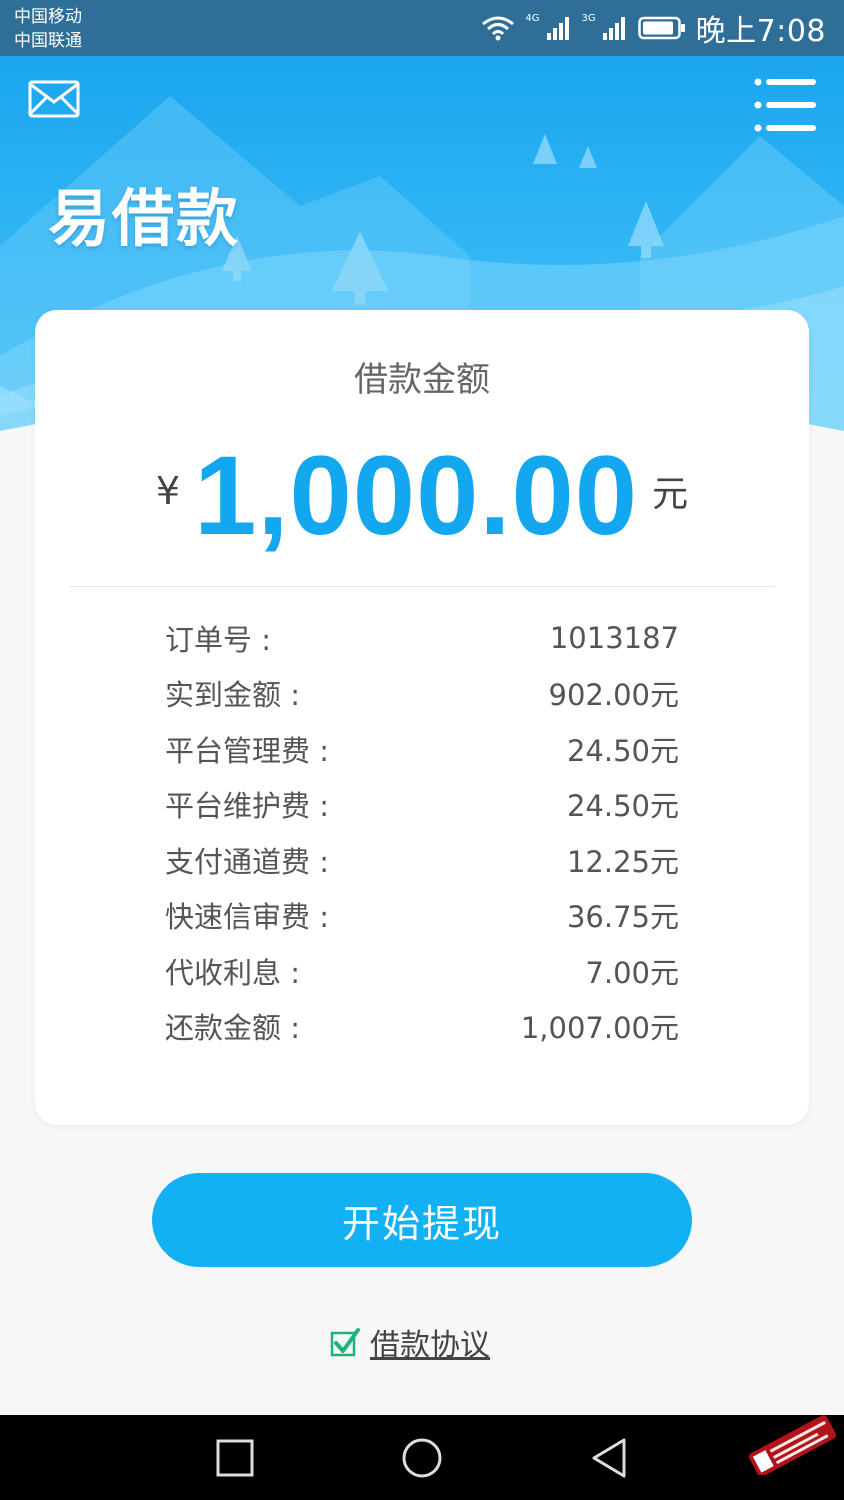 The image size is (844, 1500). I want to click on carrier-2: 中国联通, so click(48, 41).